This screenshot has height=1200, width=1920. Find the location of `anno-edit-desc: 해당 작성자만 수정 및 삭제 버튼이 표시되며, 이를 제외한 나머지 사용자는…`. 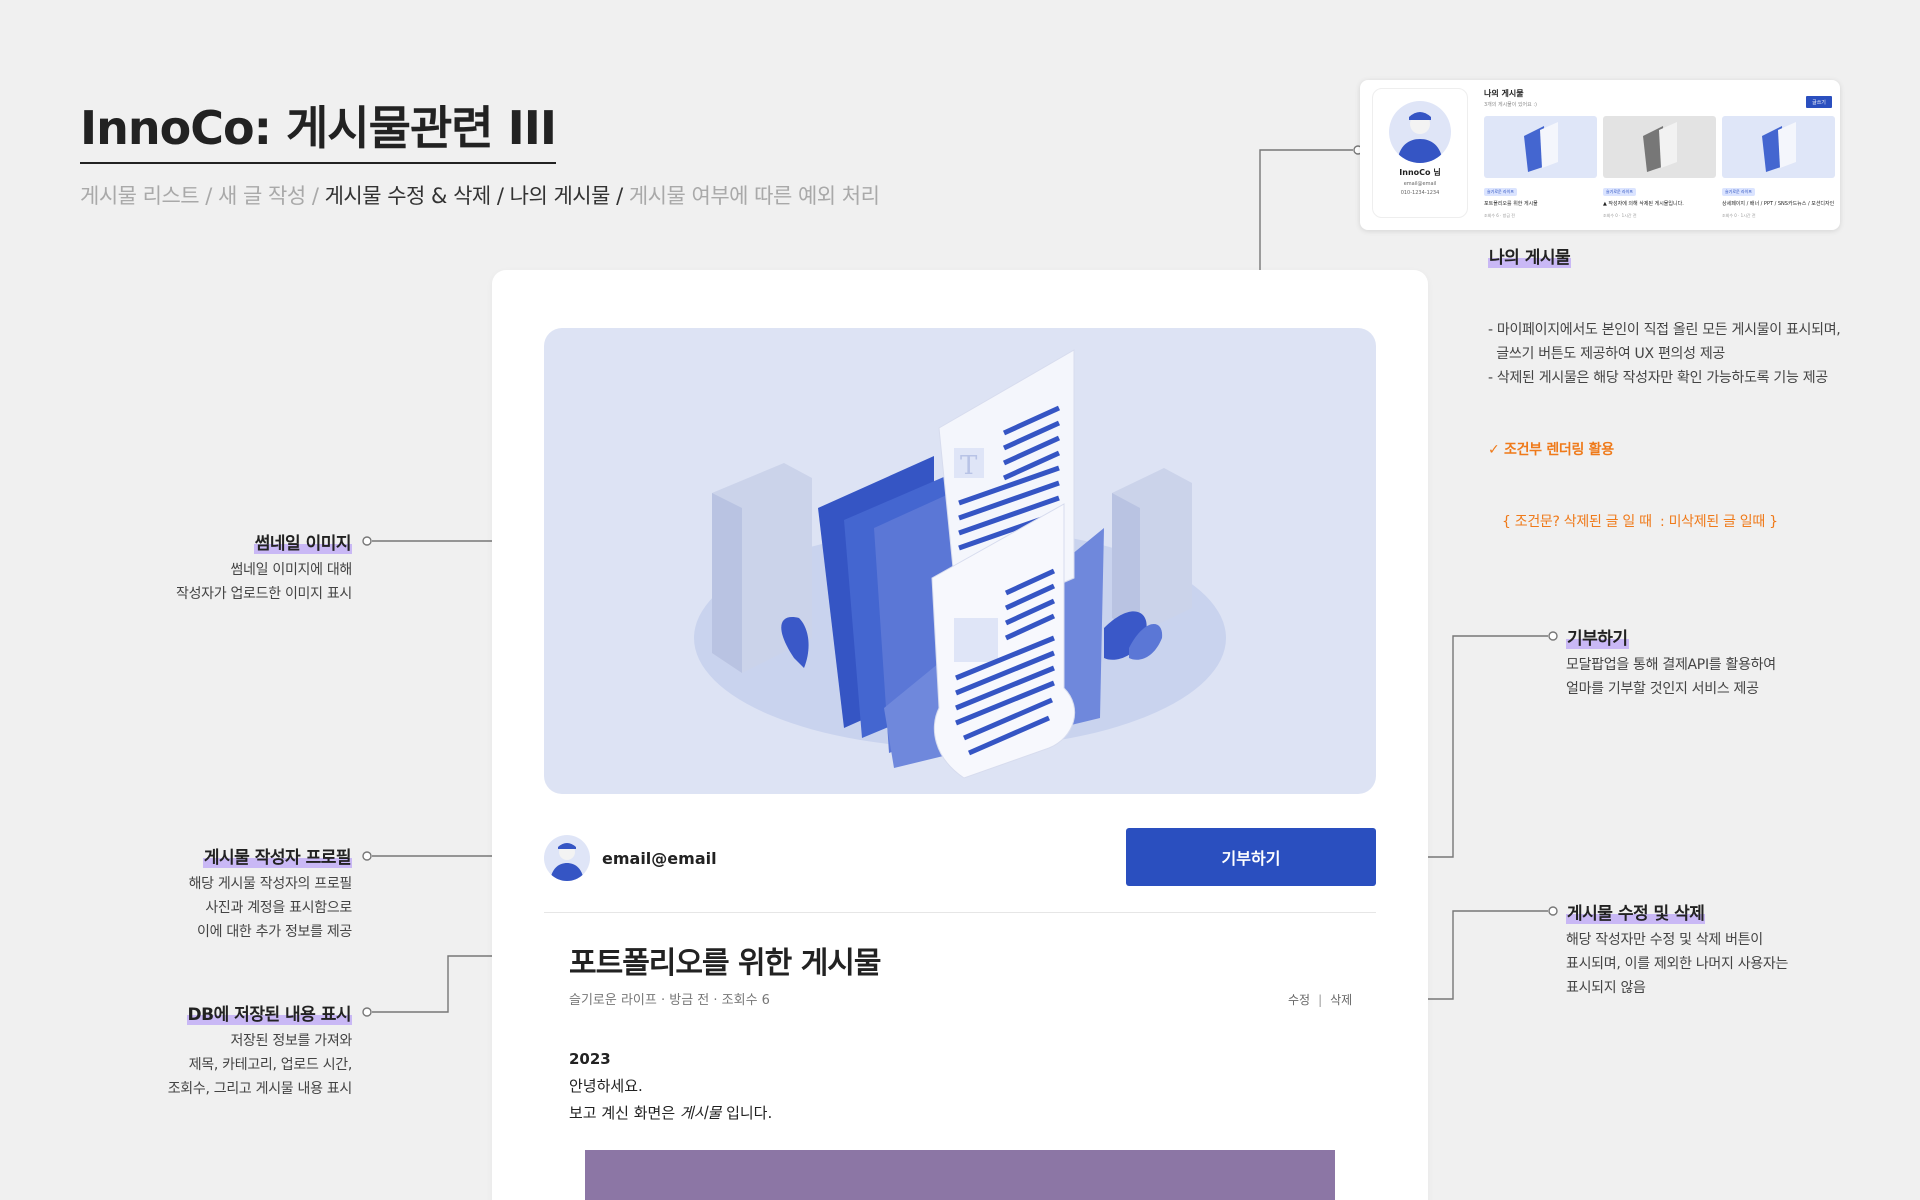

anno-edit-desc: 해당 작성자만 수정 및 삭제 버튼이 표시되며, 이를 제외한 나머지 사용자는… is located at coordinates (1677, 964).